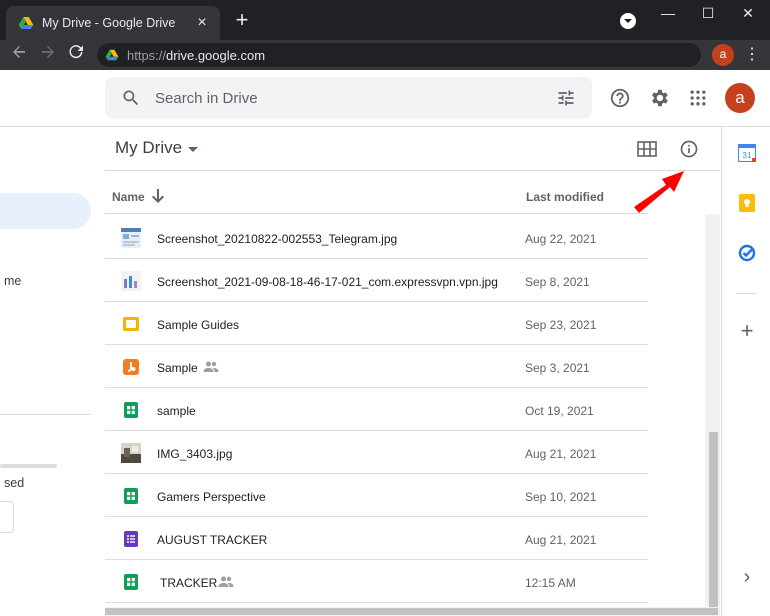 This screenshot has height=616, width=770. What do you see at coordinates (399, 55) in the screenshot?
I see `address-bar: https://drive.google.com` at bounding box center [399, 55].